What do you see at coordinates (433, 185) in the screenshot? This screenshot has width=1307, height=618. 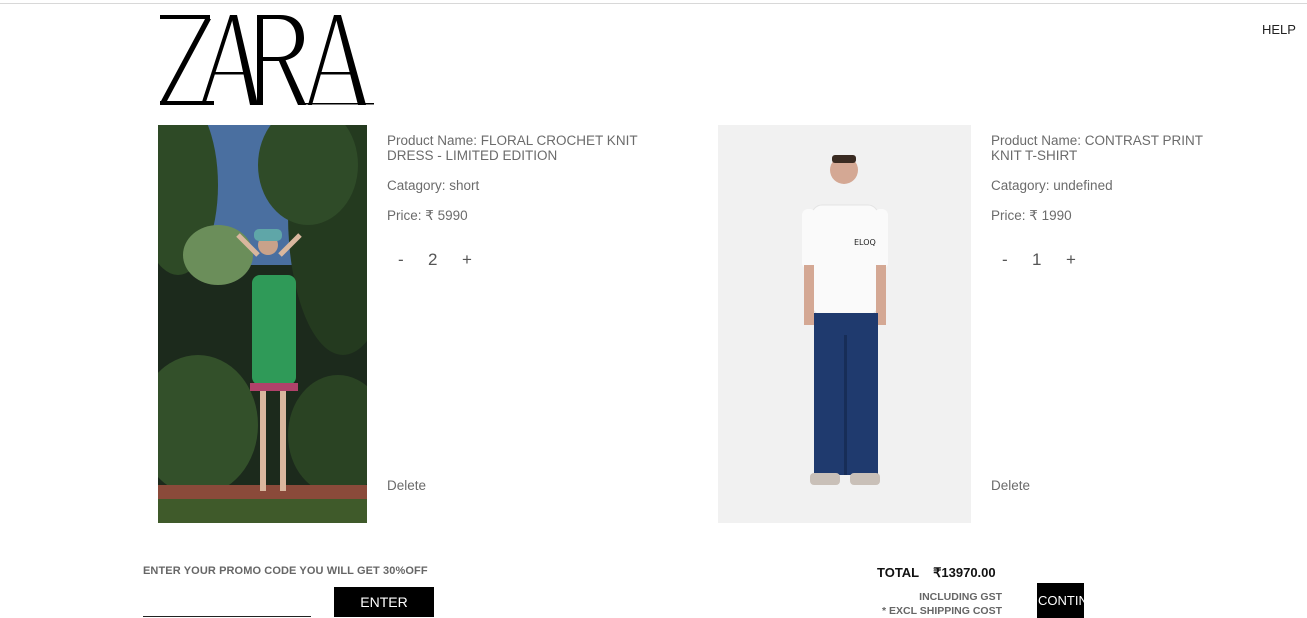 I see `product-category: Catagory: short` at bounding box center [433, 185].